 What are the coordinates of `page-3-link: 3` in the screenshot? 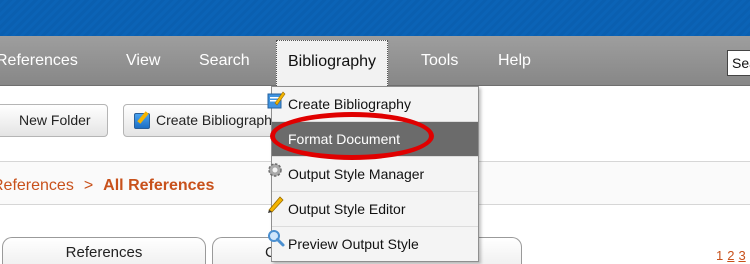 It's located at (741, 255).